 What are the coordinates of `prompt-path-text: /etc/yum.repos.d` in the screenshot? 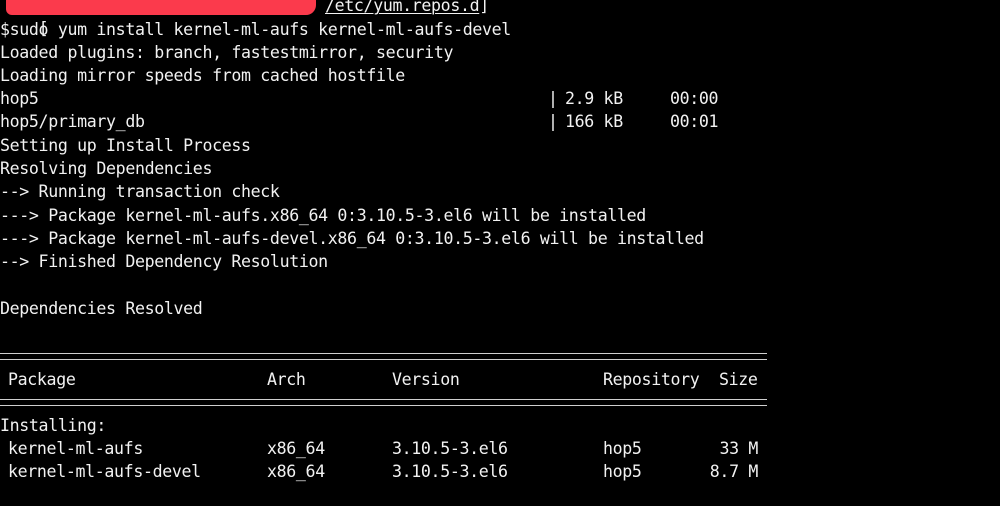 It's located at (402, 7).